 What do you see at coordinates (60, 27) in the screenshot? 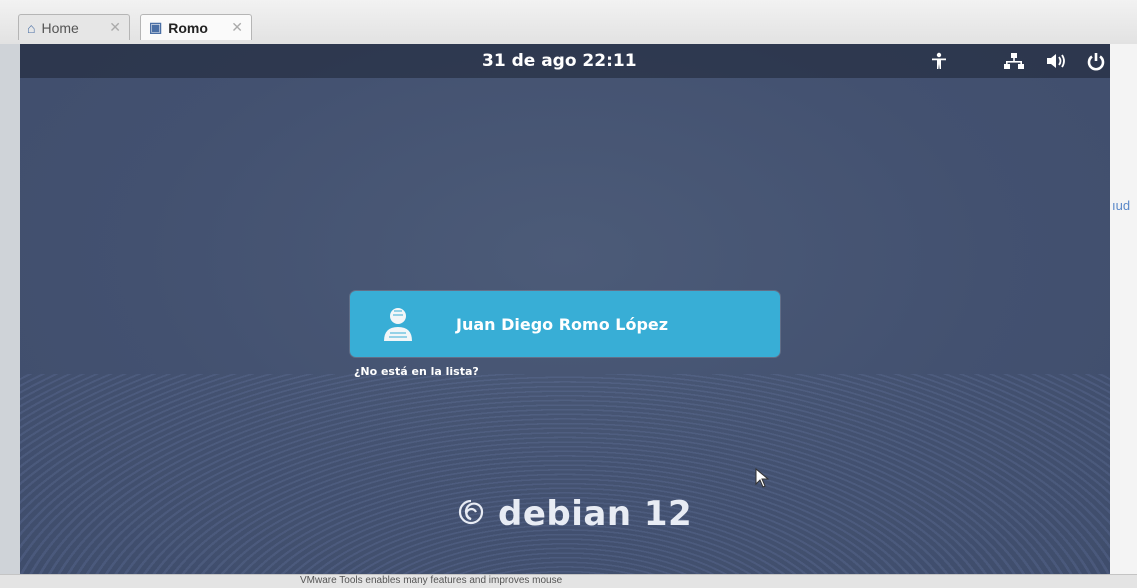
I see `tab-home-label: Home` at bounding box center [60, 27].